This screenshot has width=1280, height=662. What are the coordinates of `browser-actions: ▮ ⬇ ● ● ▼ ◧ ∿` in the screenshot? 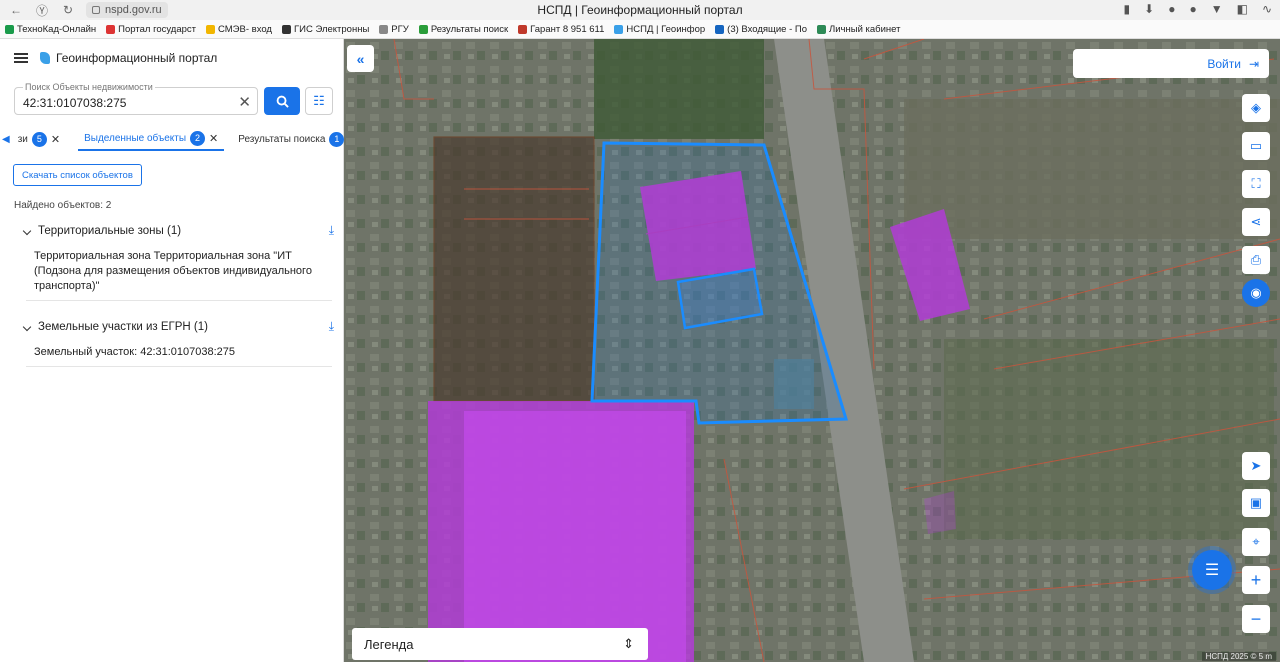 It's located at (1198, 9).